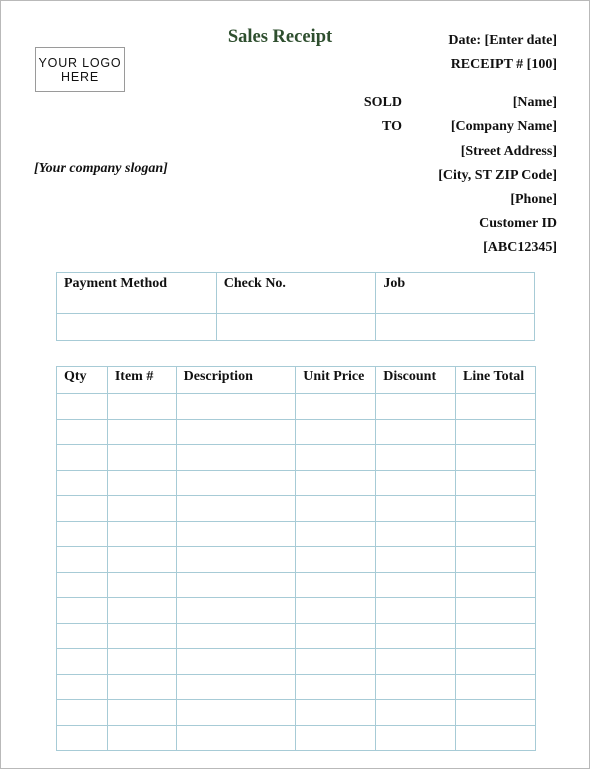 This screenshot has height=769, width=590. What do you see at coordinates (533, 200) in the screenshot?
I see `customer-phone: [Phone]` at bounding box center [533, 200].